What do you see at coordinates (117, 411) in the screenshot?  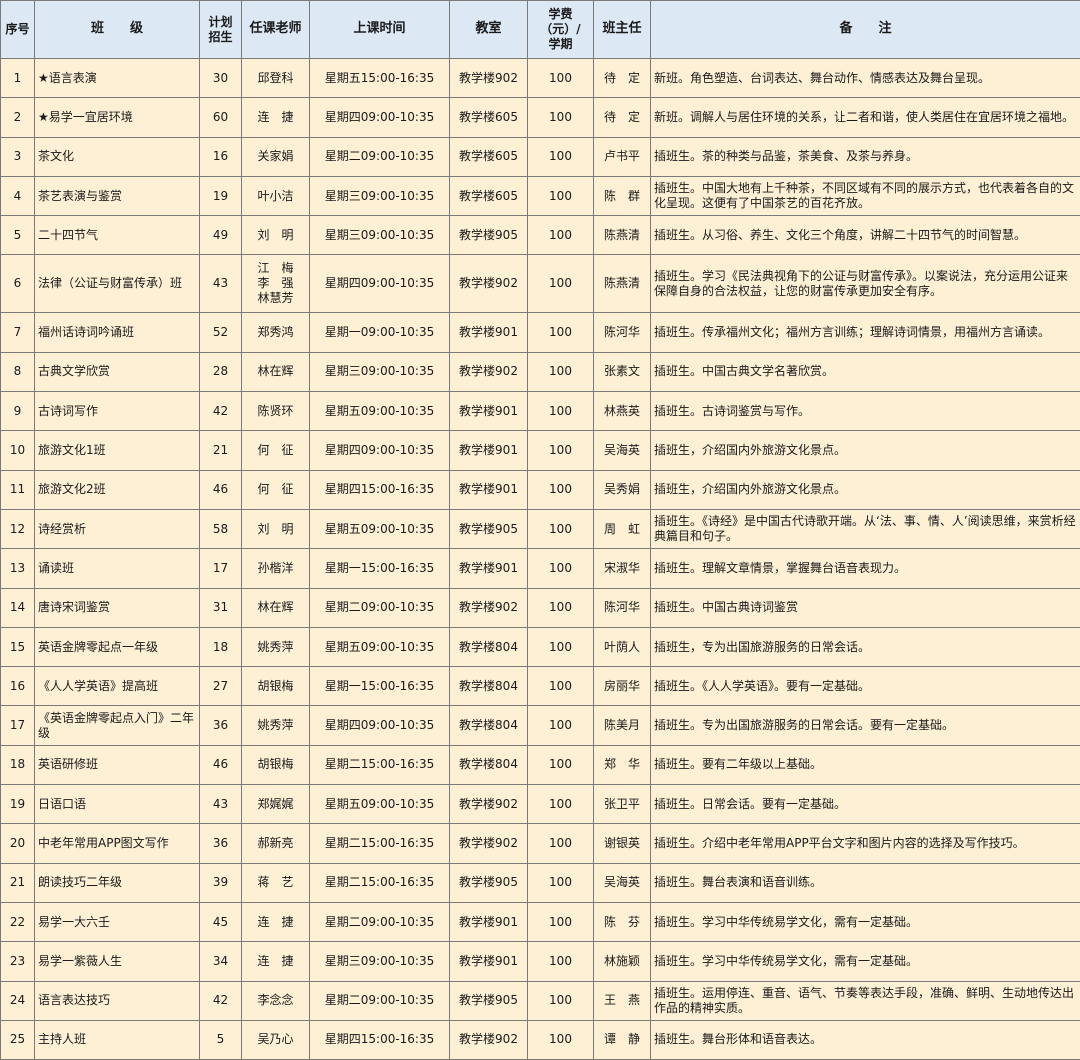 I see `cell-class: 古诗词写作` at bounding box center [117, 411].